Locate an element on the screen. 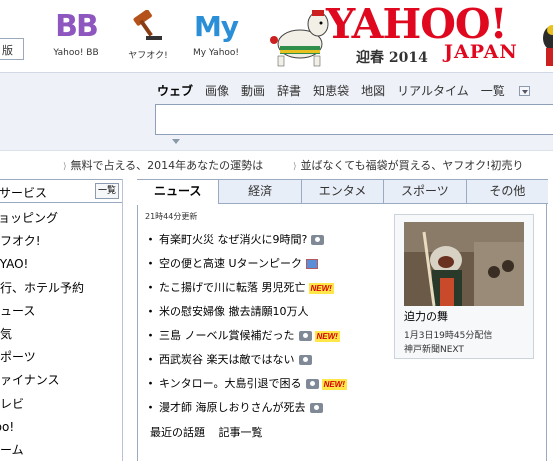 The image size is (553, 461). search-tab-images: 画像 is located at coordinates (217, 90).